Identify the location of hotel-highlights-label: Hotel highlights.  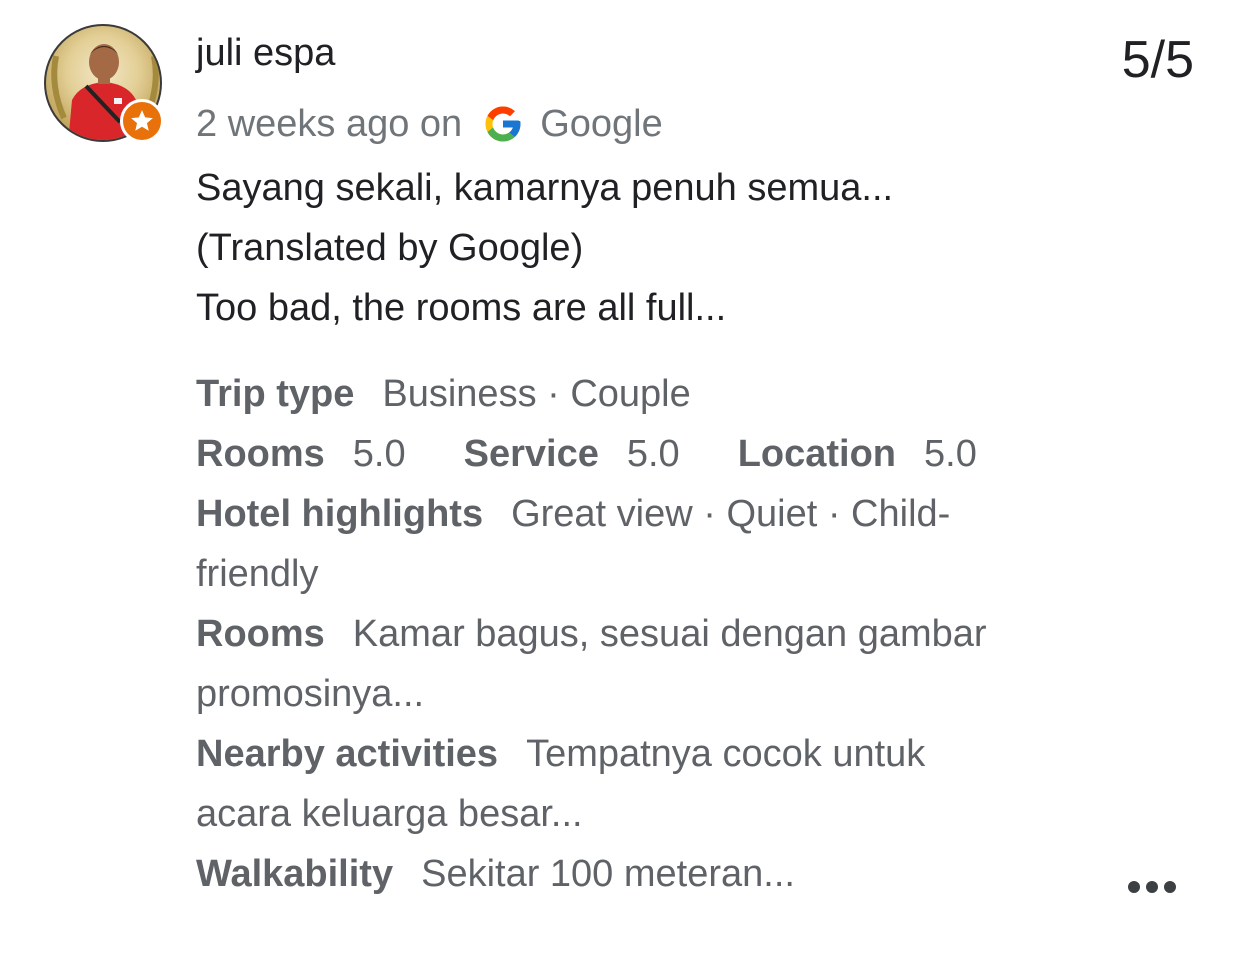
(340, 514).